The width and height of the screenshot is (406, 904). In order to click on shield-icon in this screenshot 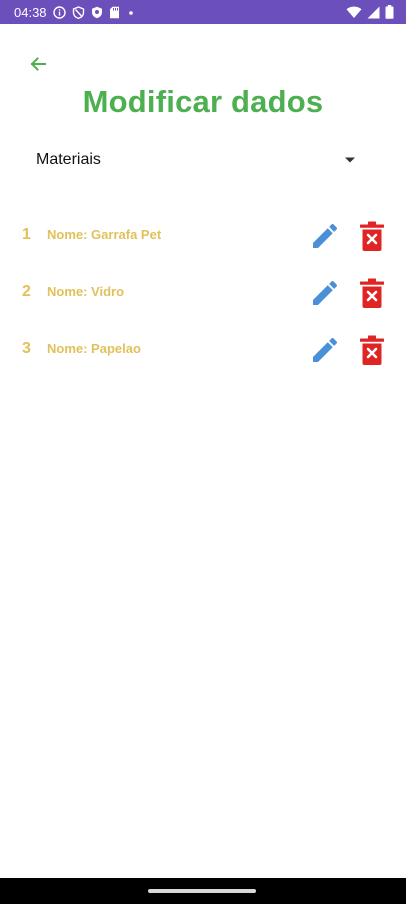, I will do `click(97, 12)`.